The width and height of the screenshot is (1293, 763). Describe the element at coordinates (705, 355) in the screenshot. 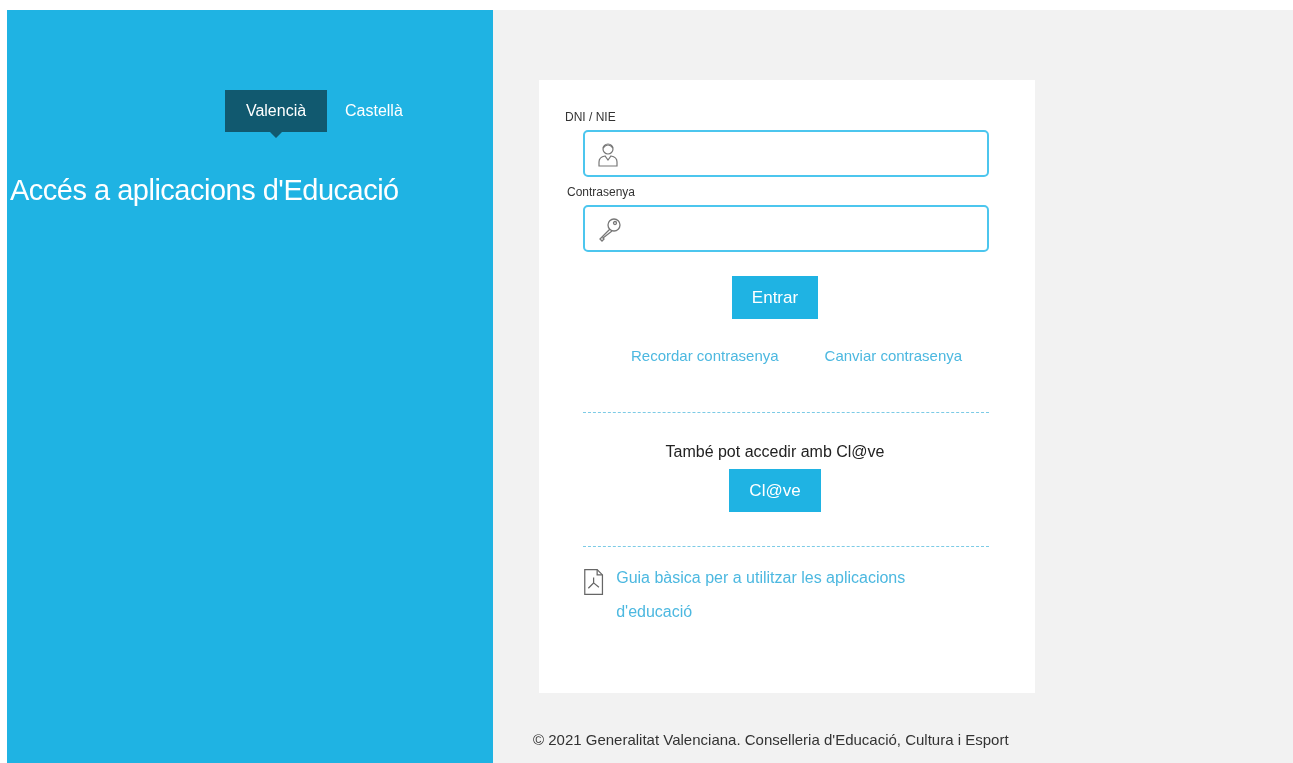

I see `password-link: Recordar contrasenya` at that location.